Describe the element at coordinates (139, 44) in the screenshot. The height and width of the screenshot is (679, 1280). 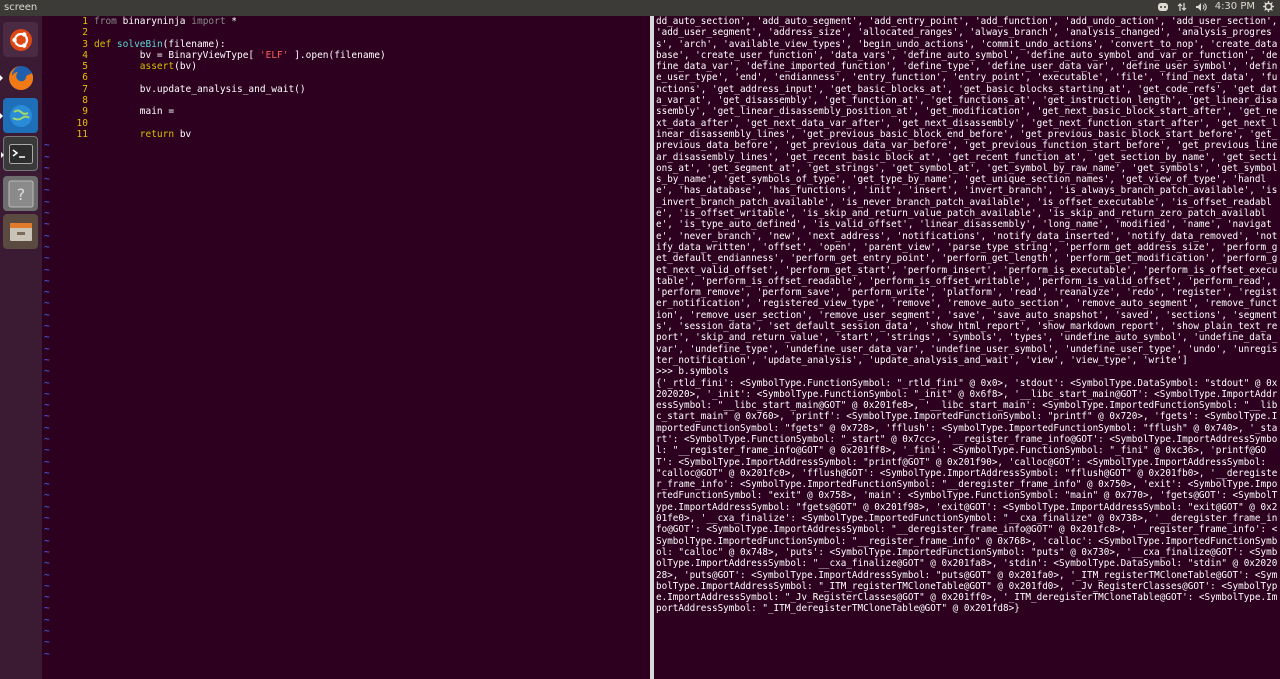
I see `code-token: solveBin` at that location.